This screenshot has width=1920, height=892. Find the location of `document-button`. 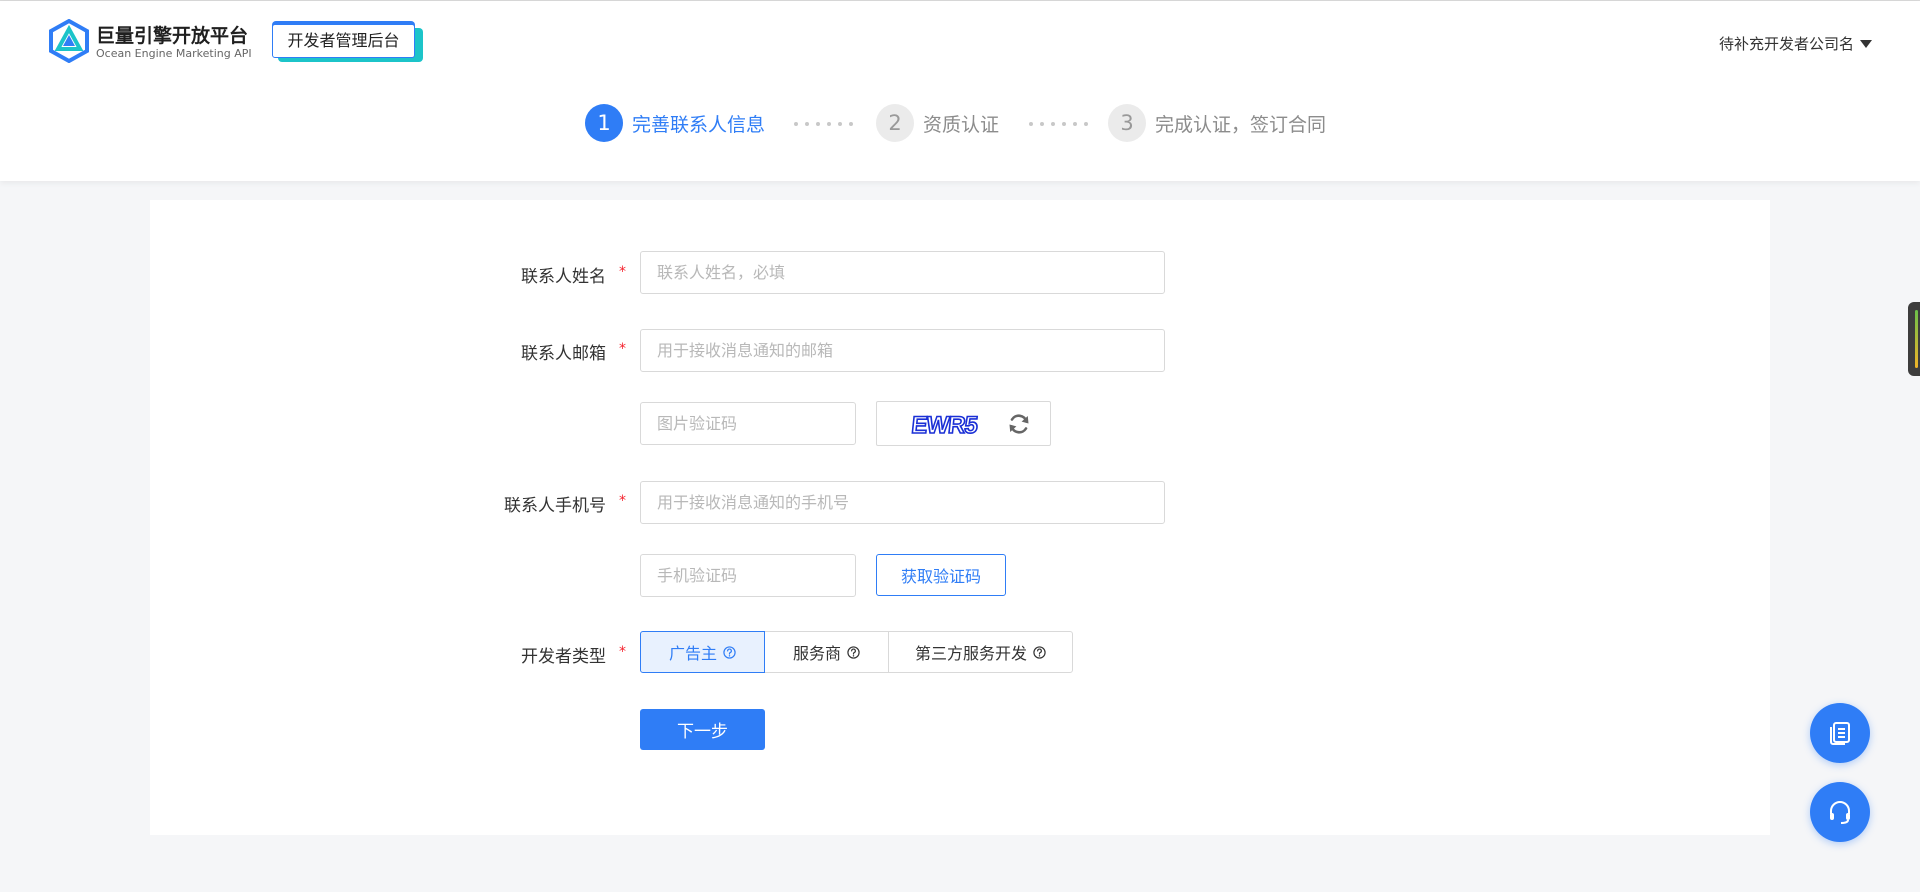

document-button is located at coordinates (1840, 733).